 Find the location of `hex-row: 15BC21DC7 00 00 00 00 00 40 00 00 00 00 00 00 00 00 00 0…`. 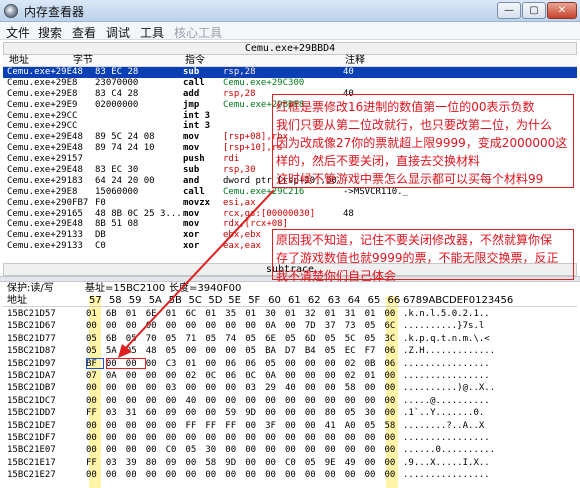

hex-row: 15BC21DC7 00 00 00 00 00 40 00 00 00 00 00 00 00 00 00 0… is located at coordinates (290, 401).